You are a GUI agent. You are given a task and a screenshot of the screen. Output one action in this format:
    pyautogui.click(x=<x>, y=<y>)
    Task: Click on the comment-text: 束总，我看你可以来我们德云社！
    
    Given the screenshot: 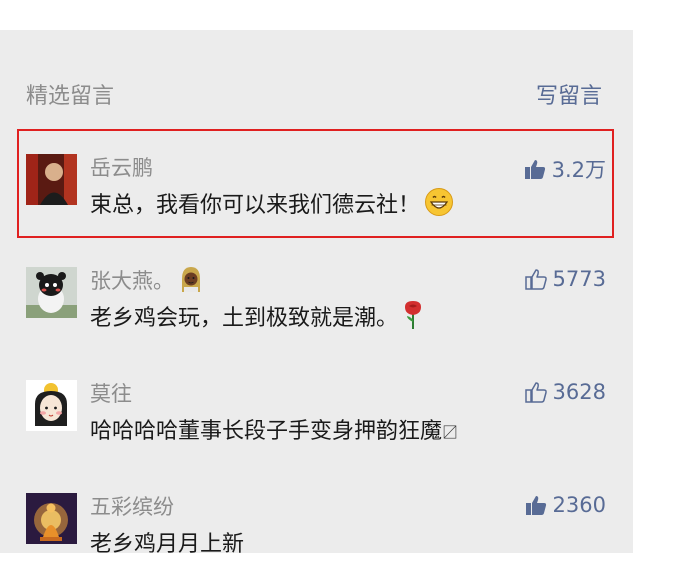 What is the action you would take?
    pyautogui.click(x=272, y=205)
    